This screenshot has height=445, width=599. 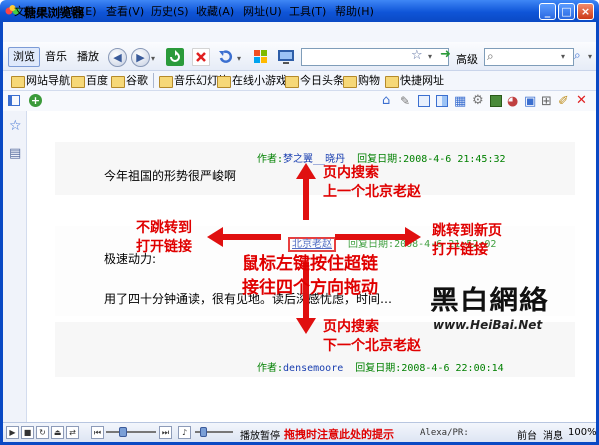 What do you see at coordinates (299, 32) in the screenshot?
I see `menu-bar` at bounding box center [299, 32].